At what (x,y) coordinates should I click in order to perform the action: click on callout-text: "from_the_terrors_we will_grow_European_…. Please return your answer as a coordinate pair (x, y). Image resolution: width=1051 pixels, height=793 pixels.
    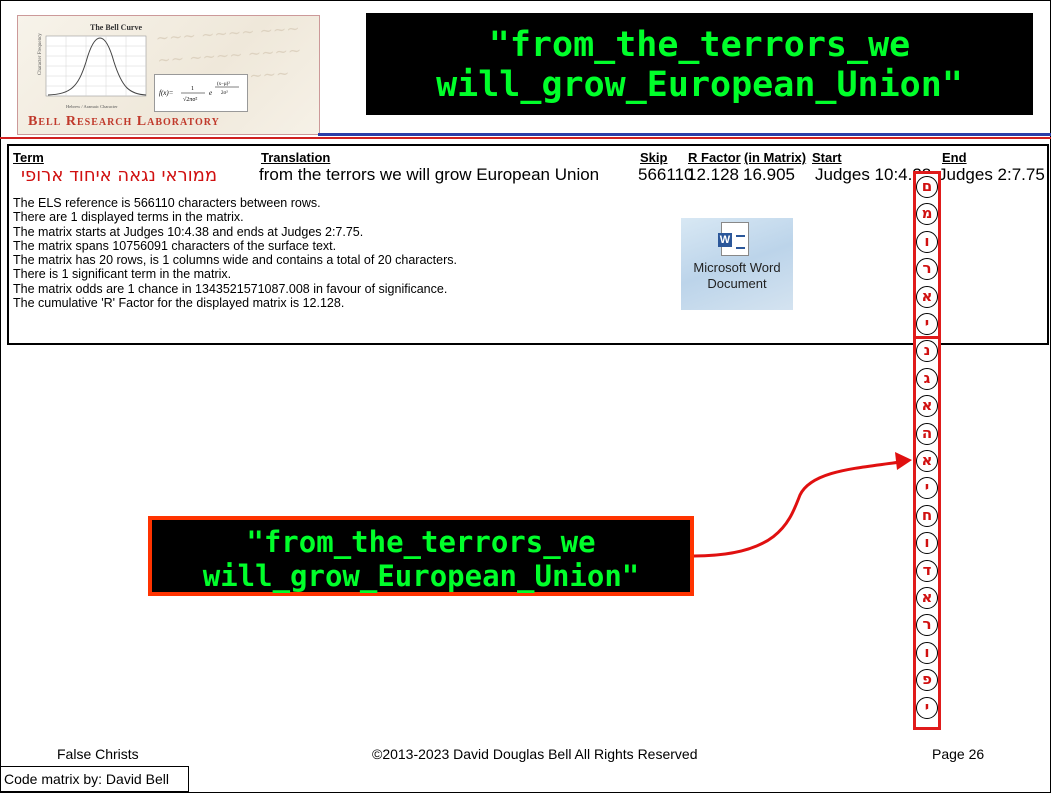
    Looking at the image, I should click on (421, 559).